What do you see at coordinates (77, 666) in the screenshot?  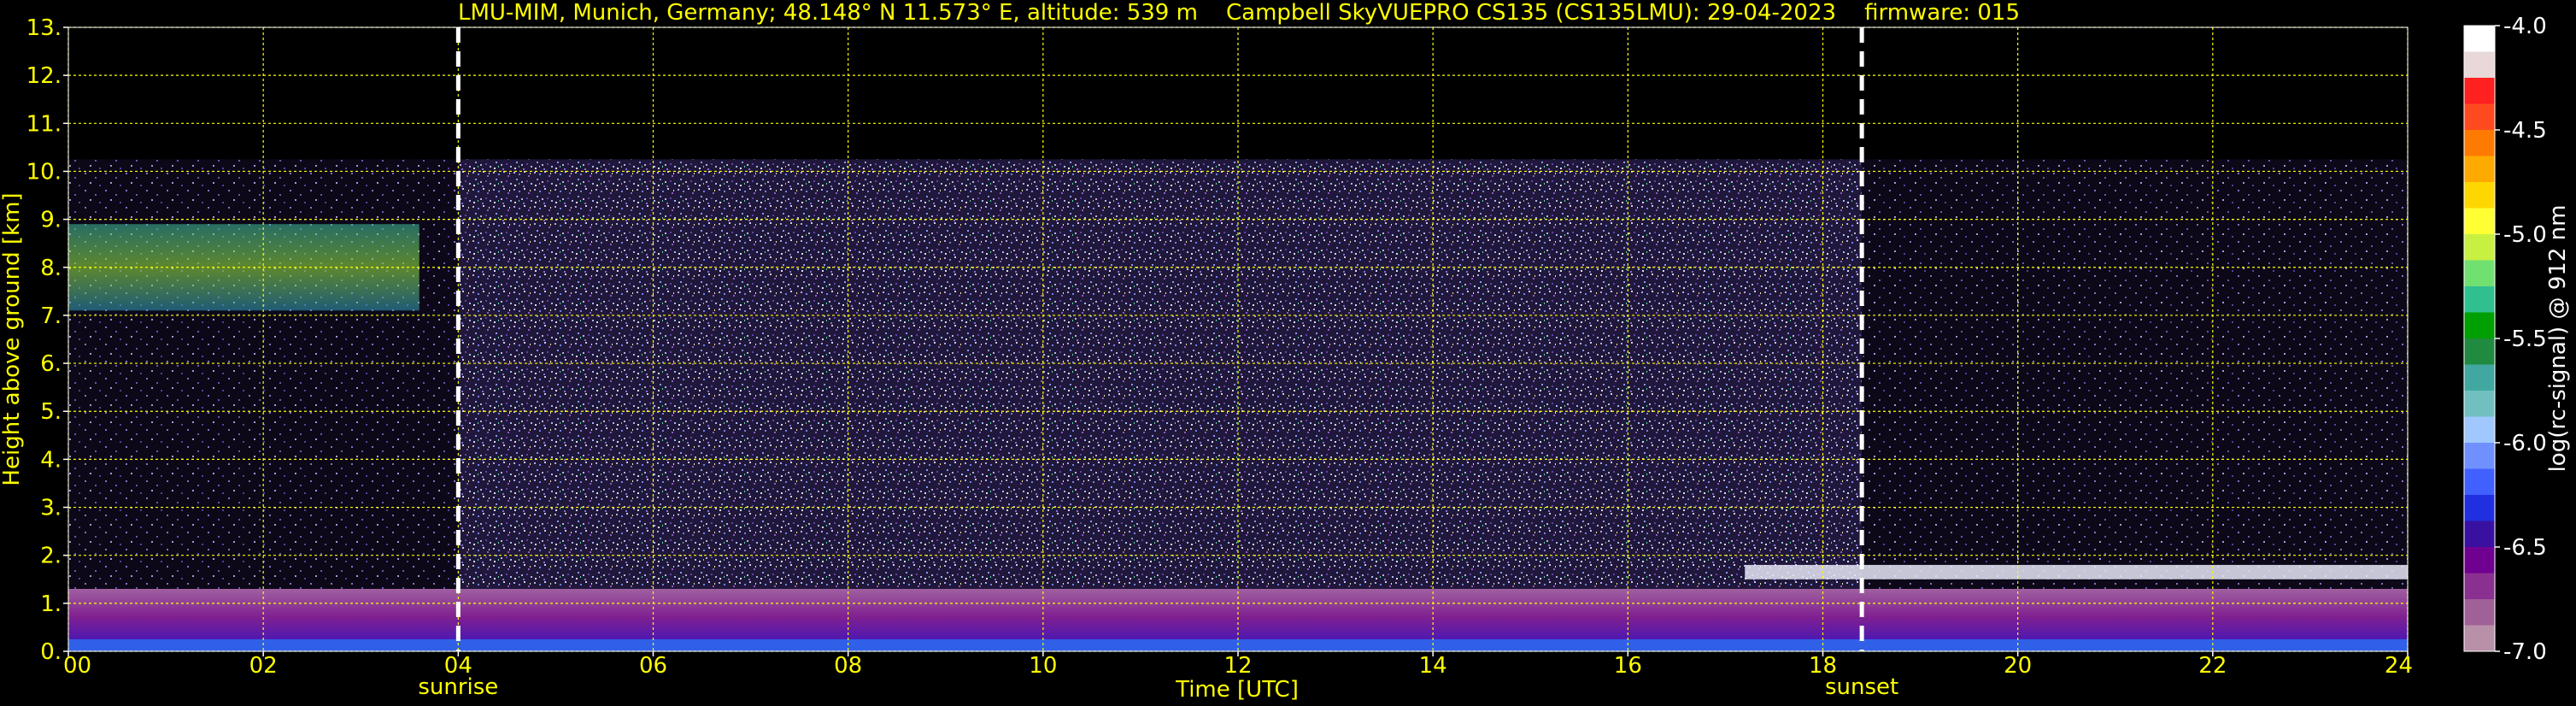 I see `x-tick-label: 00` at bounding box center [77, 666].